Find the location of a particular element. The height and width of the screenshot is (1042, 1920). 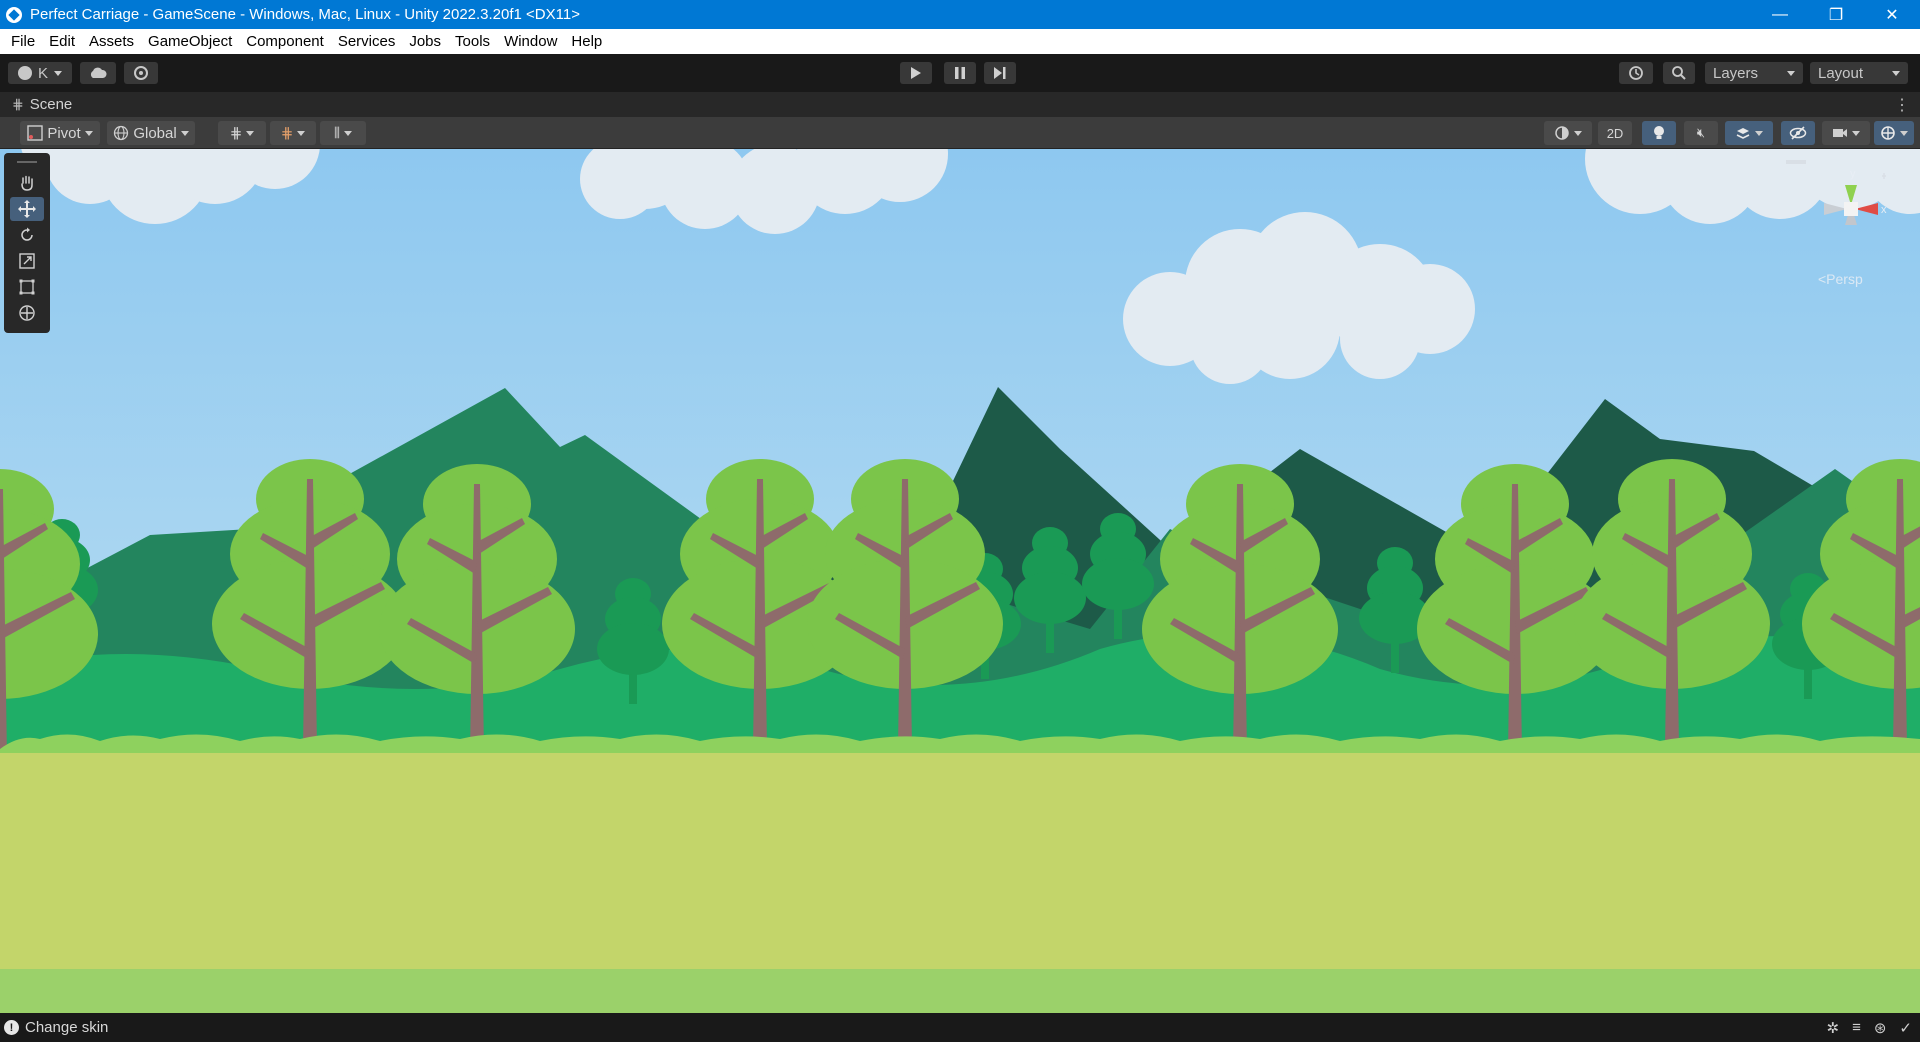

eye-off-icon is located at coordinates (1798, 133).